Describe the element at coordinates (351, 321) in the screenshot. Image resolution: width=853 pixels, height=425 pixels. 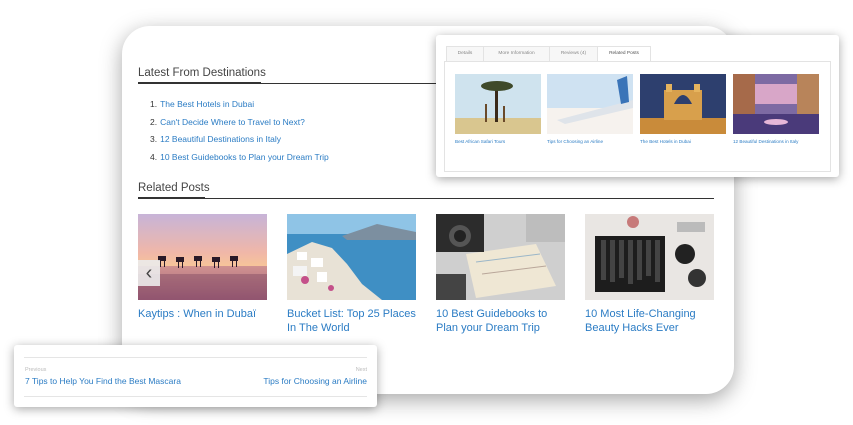
I see `post-title: Bucket List: Top 25 Places In The World` at that location.